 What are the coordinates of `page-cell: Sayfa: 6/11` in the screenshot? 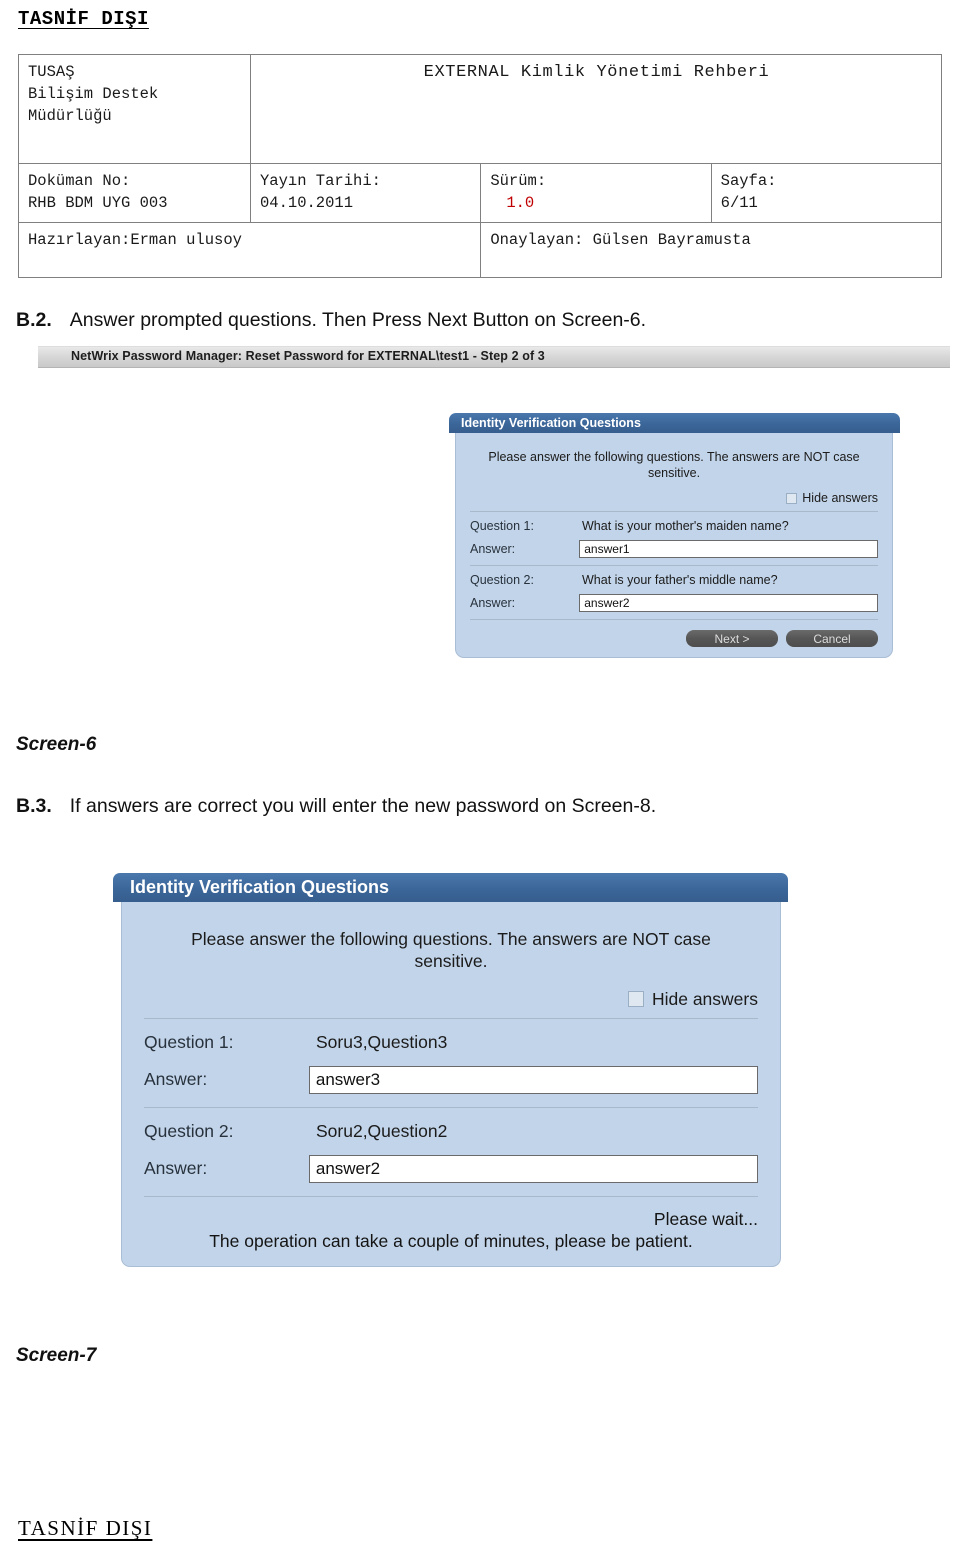 It's located at (826, 193).